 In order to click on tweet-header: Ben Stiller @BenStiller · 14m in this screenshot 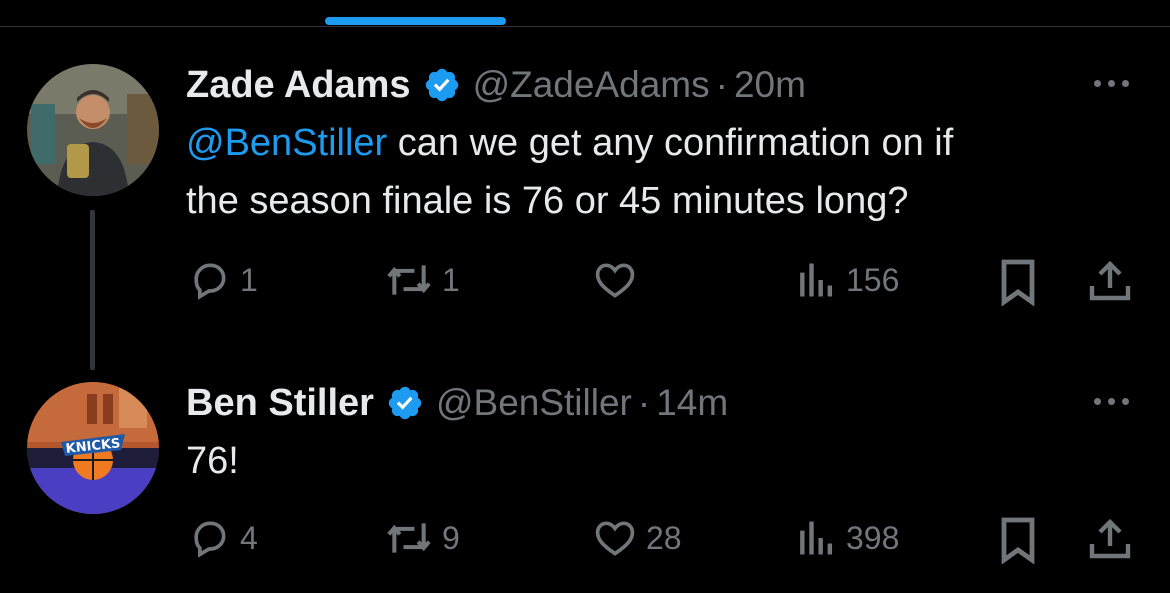, I will do `click(457, 403)`.